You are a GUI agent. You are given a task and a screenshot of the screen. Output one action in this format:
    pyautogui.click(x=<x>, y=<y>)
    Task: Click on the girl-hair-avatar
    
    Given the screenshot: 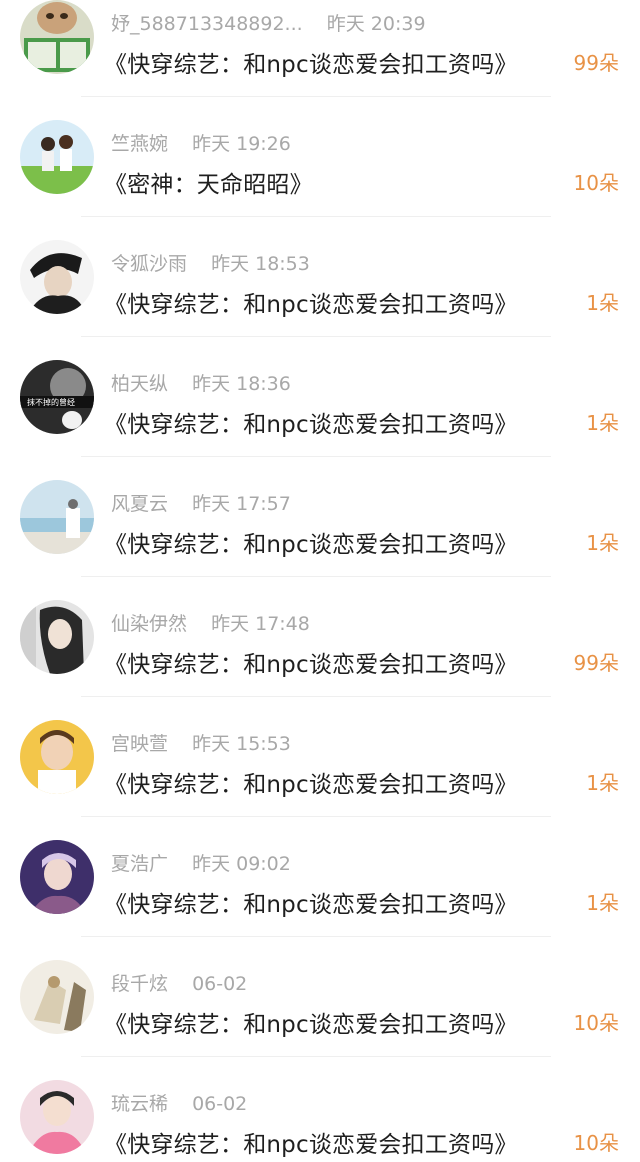 What is the action you would take?
    pyautogui.click(x=57, y=637)
    